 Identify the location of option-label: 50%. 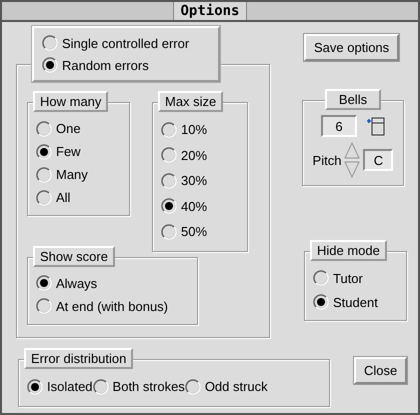
(194, 232).